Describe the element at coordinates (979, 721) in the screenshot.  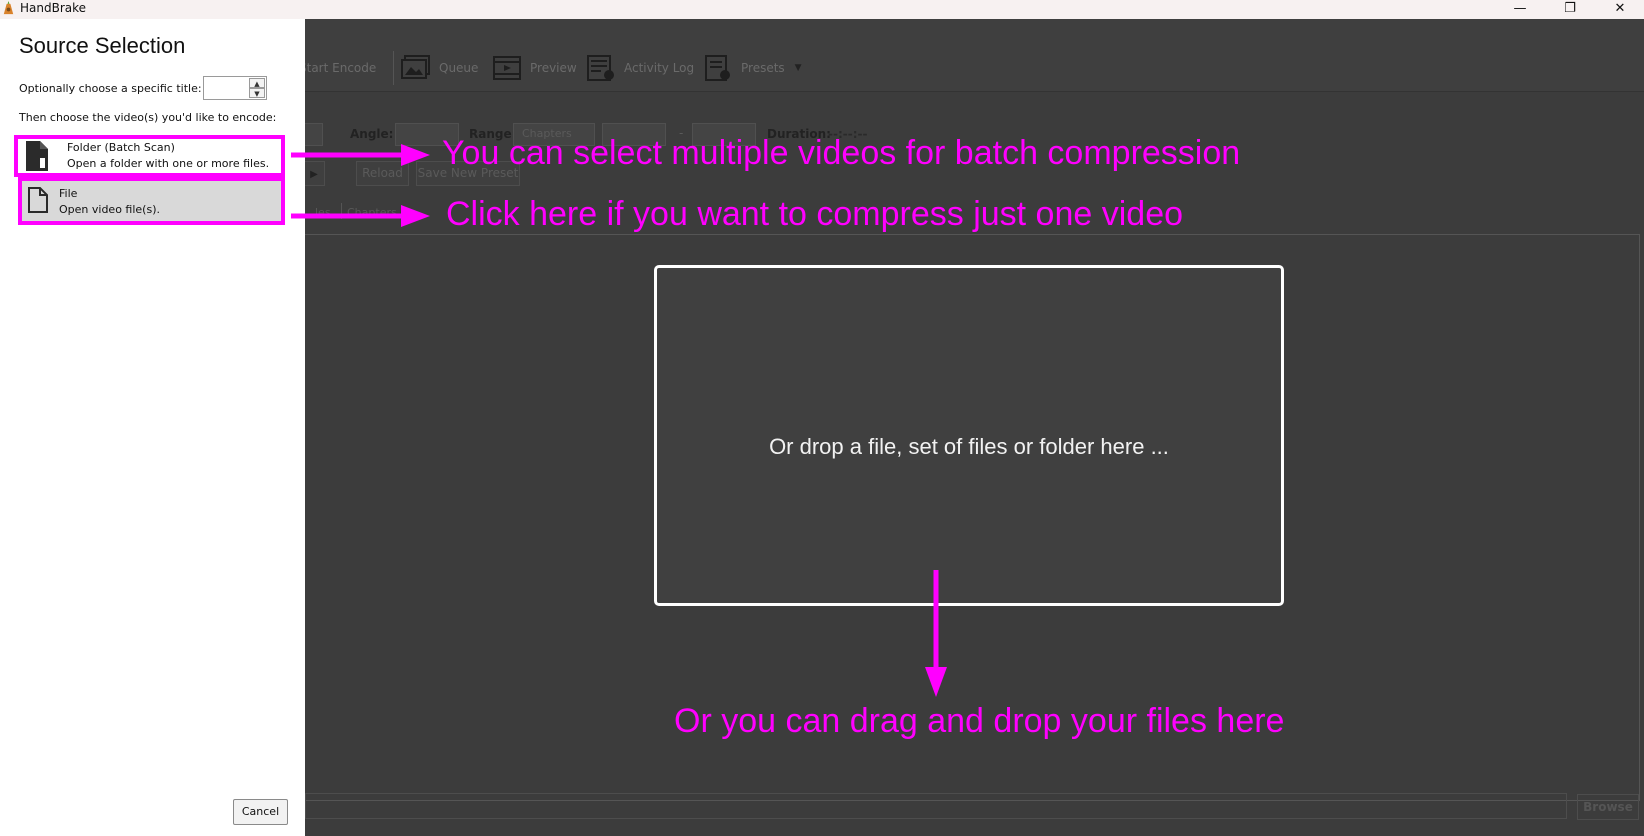
I see `annotation-drag: Or you can drag and drop your files here` at that location.